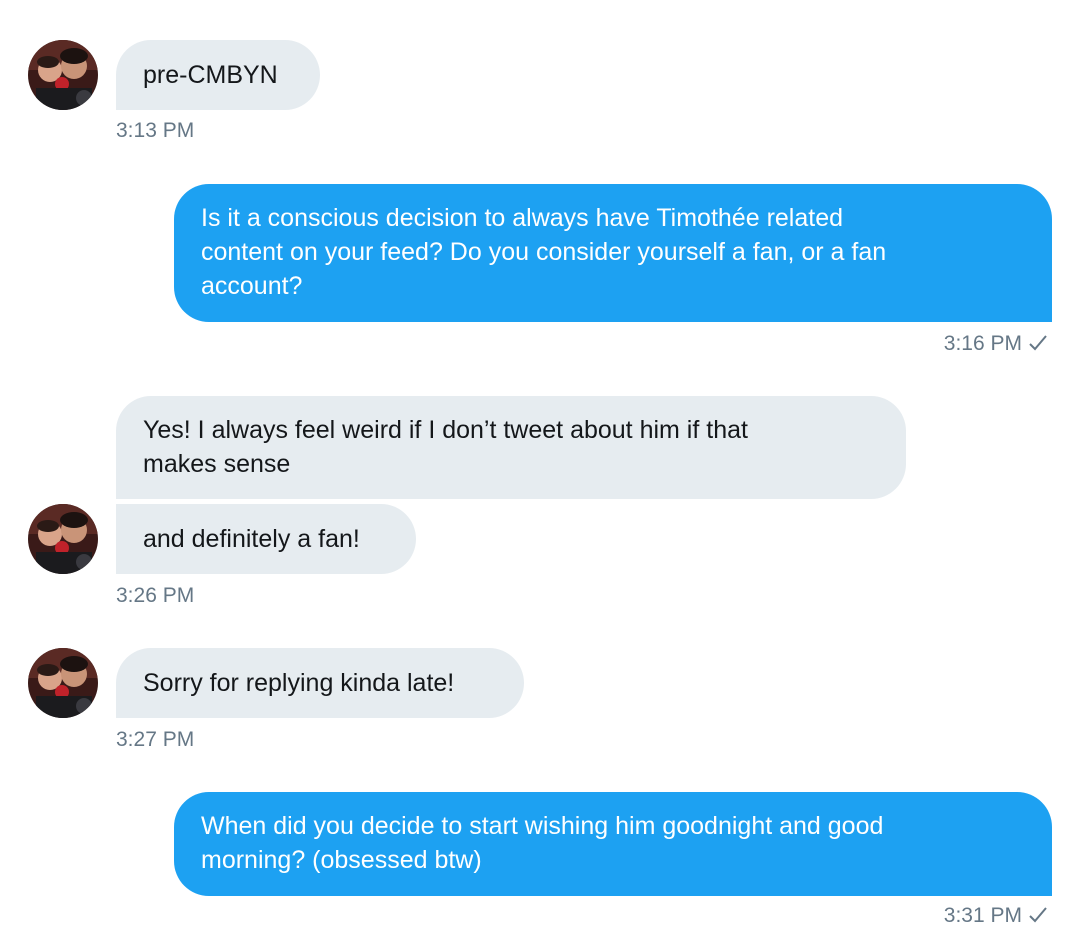 Image resolution: width=1074 pixels, height=946 pixels. Describe the element at coordinates (217, 464) in the screenshot. I see `message-text: makes sense` at that location.